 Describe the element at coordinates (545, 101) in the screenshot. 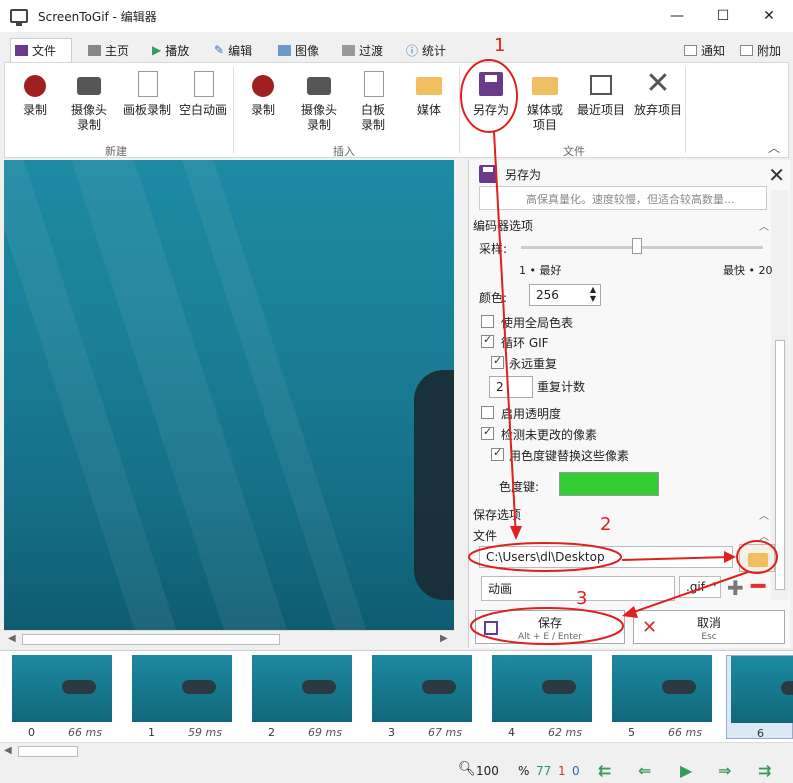

I see `save-media-or-project-button: 媒体或 项目` at that location.